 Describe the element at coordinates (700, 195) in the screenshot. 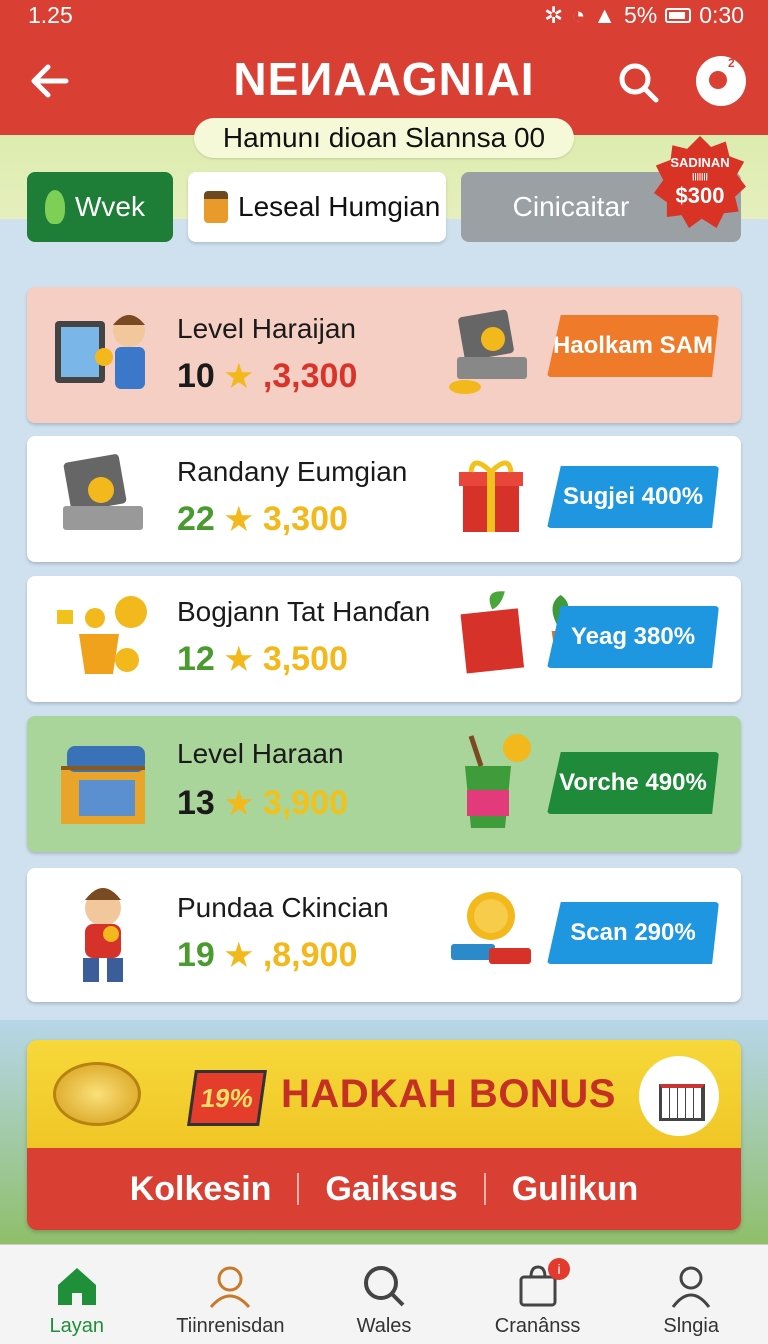

I see `burst-price: $300` at that location.